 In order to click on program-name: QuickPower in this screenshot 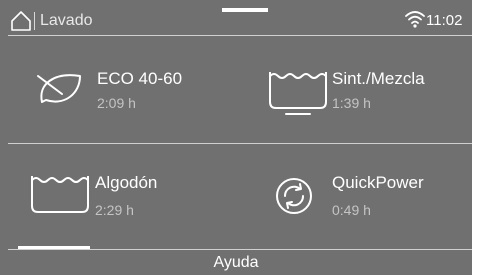, I will do `click(378, 182)`.